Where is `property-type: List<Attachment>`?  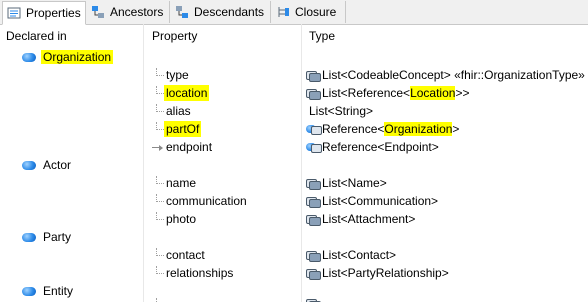 property-type: List<Attachment> is located at coordinates (369, 219).